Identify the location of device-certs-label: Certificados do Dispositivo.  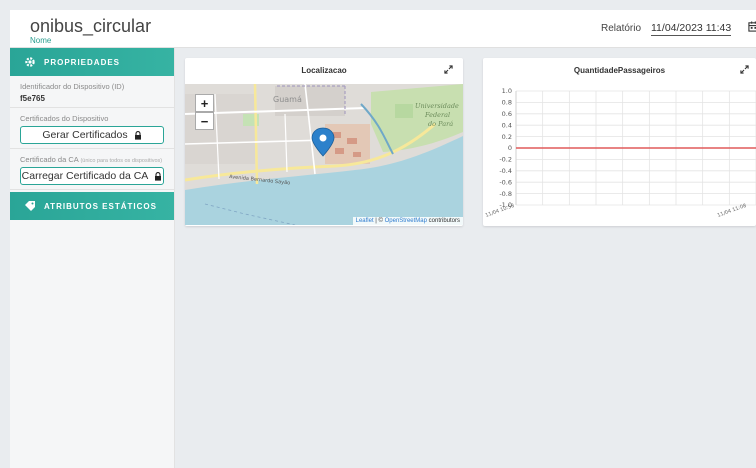
(64, 118).